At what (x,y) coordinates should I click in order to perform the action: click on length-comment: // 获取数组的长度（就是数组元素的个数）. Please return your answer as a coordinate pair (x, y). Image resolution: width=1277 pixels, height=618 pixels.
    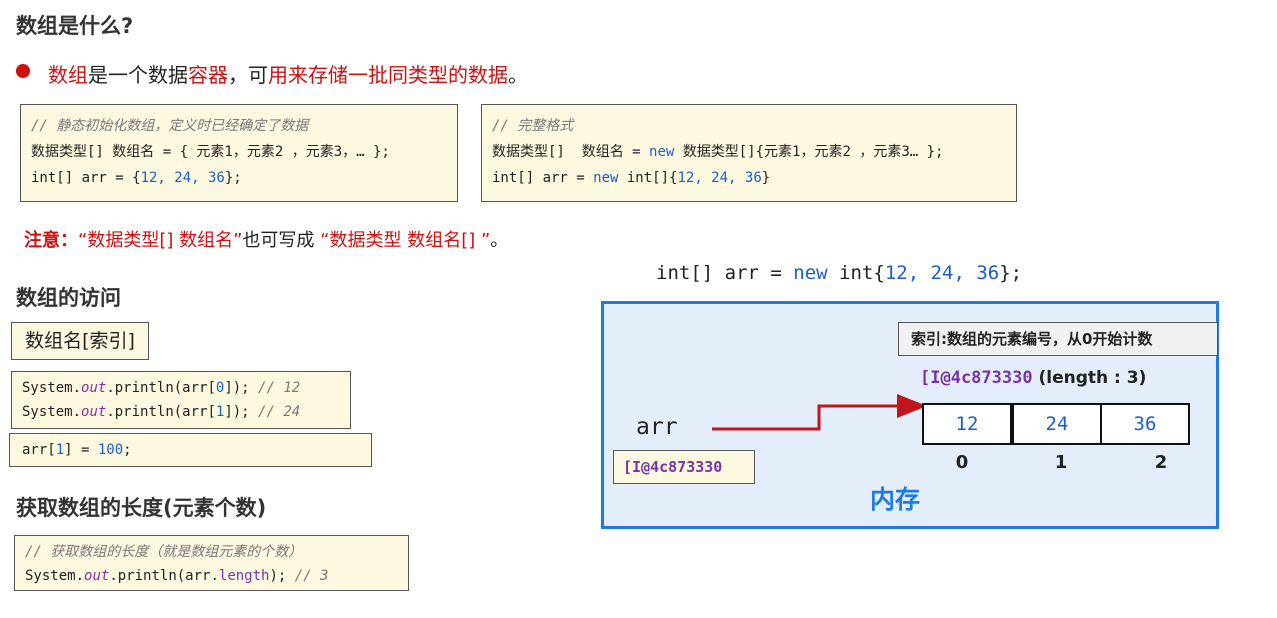
    Looking at the image, I should click on (164, 552).